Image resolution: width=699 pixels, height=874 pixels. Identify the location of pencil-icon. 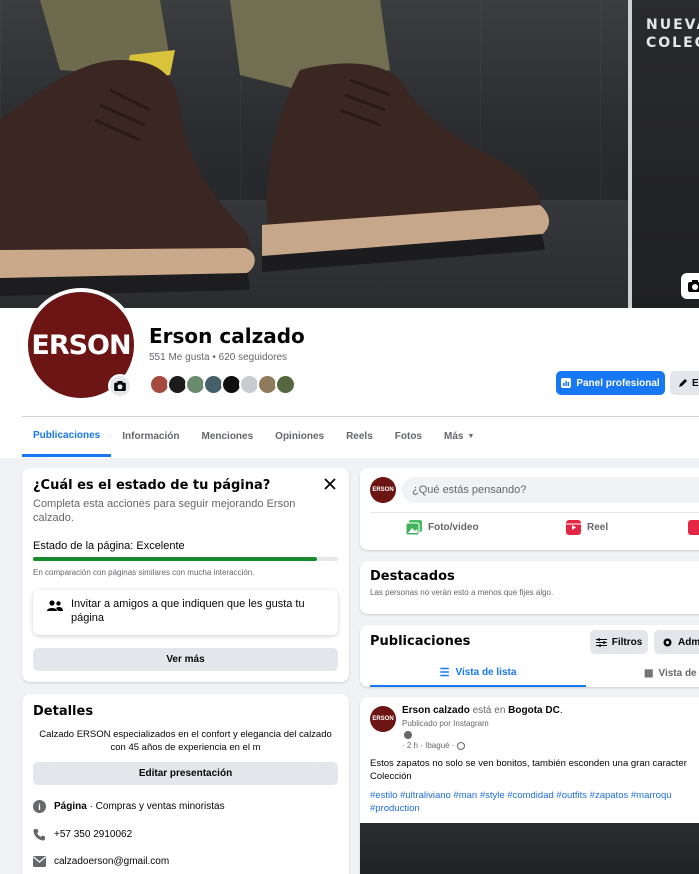
(683, 383).